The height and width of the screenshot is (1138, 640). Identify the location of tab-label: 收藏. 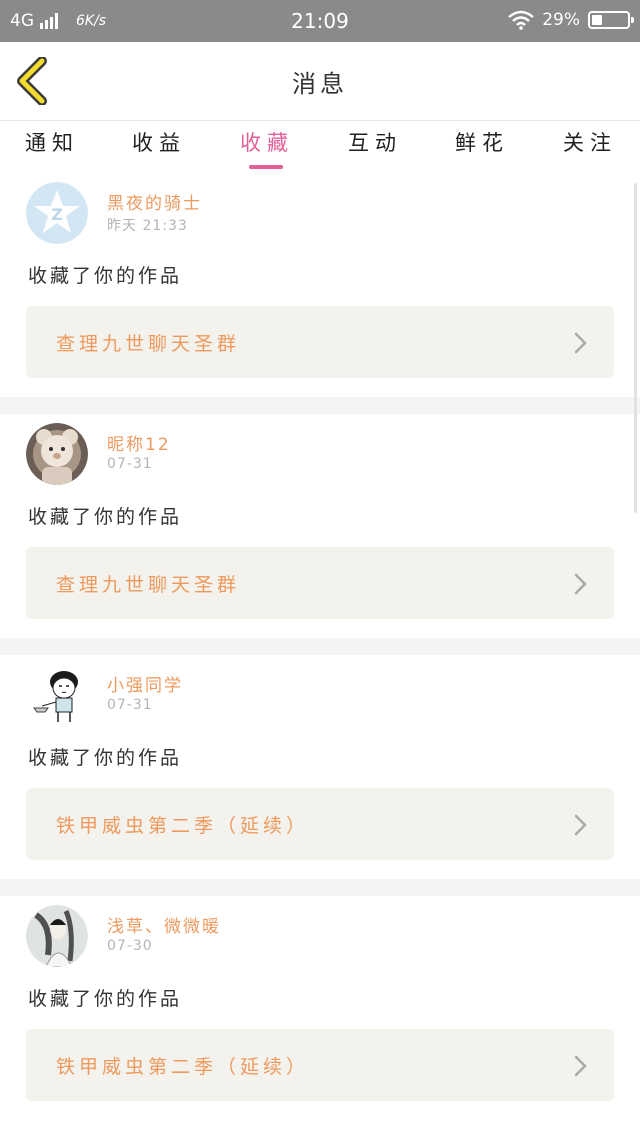
(267, 143).